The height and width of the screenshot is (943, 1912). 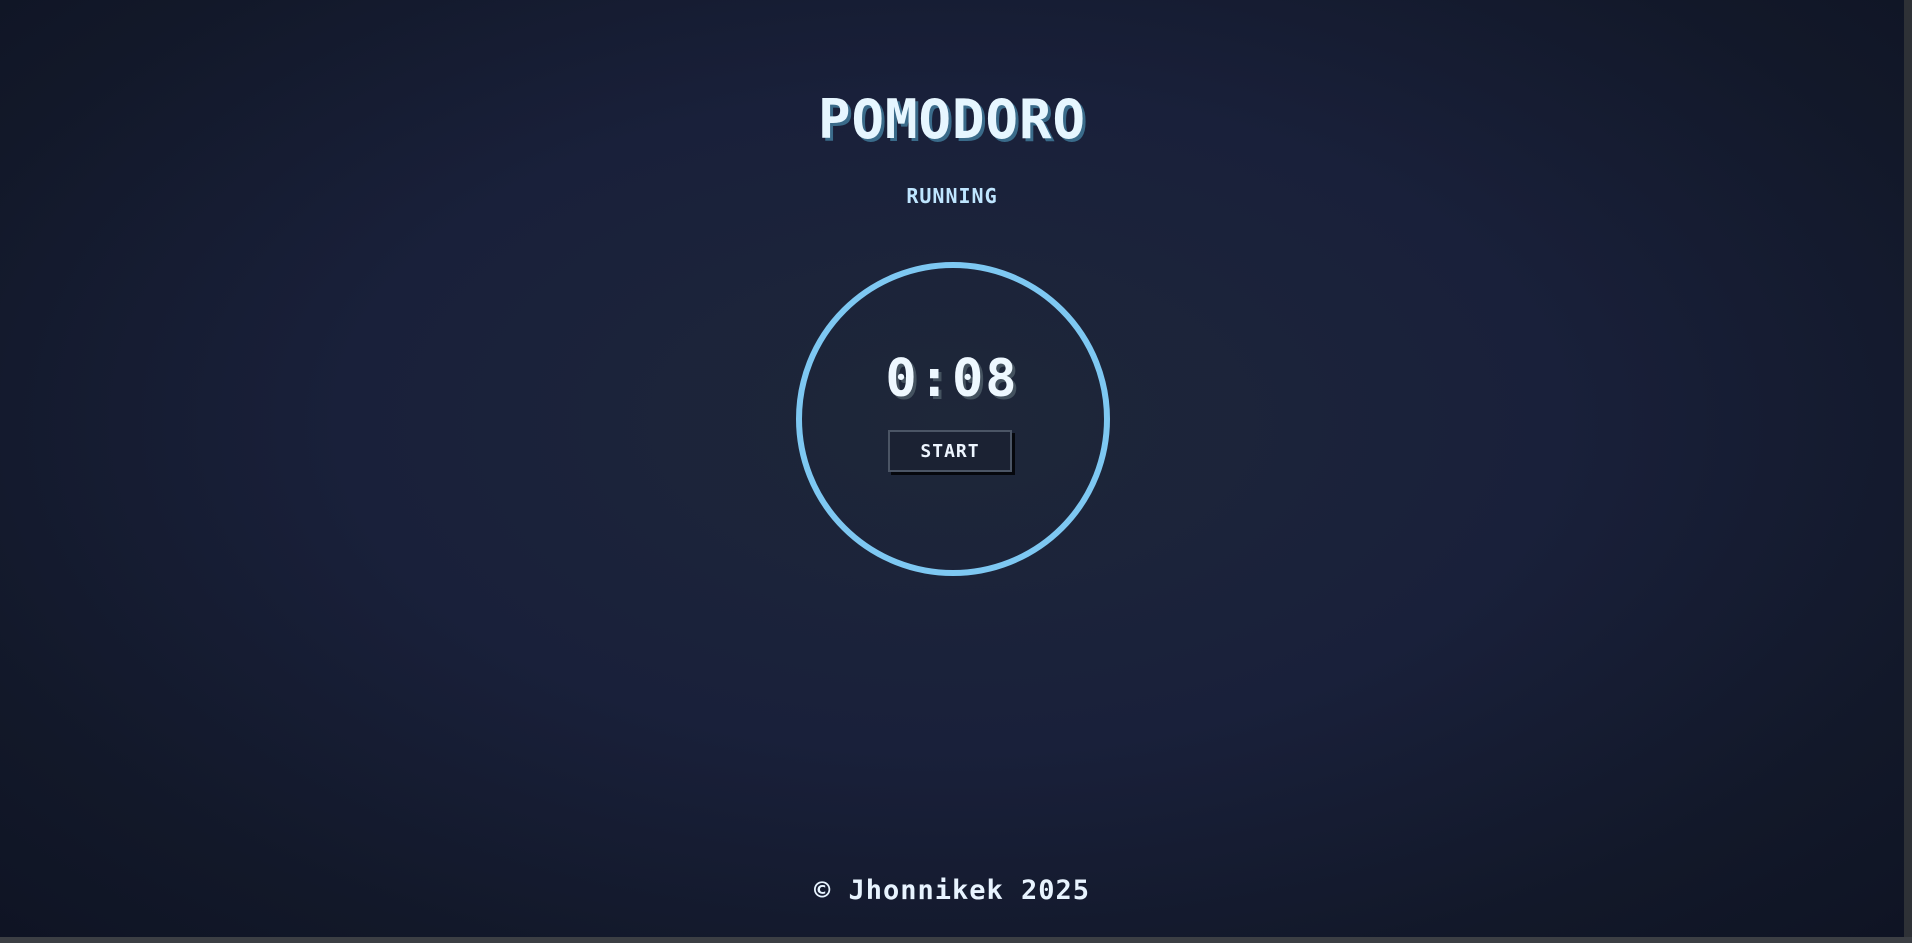 I want to click on page-title: POMODORO, so click(x=952, y=119).